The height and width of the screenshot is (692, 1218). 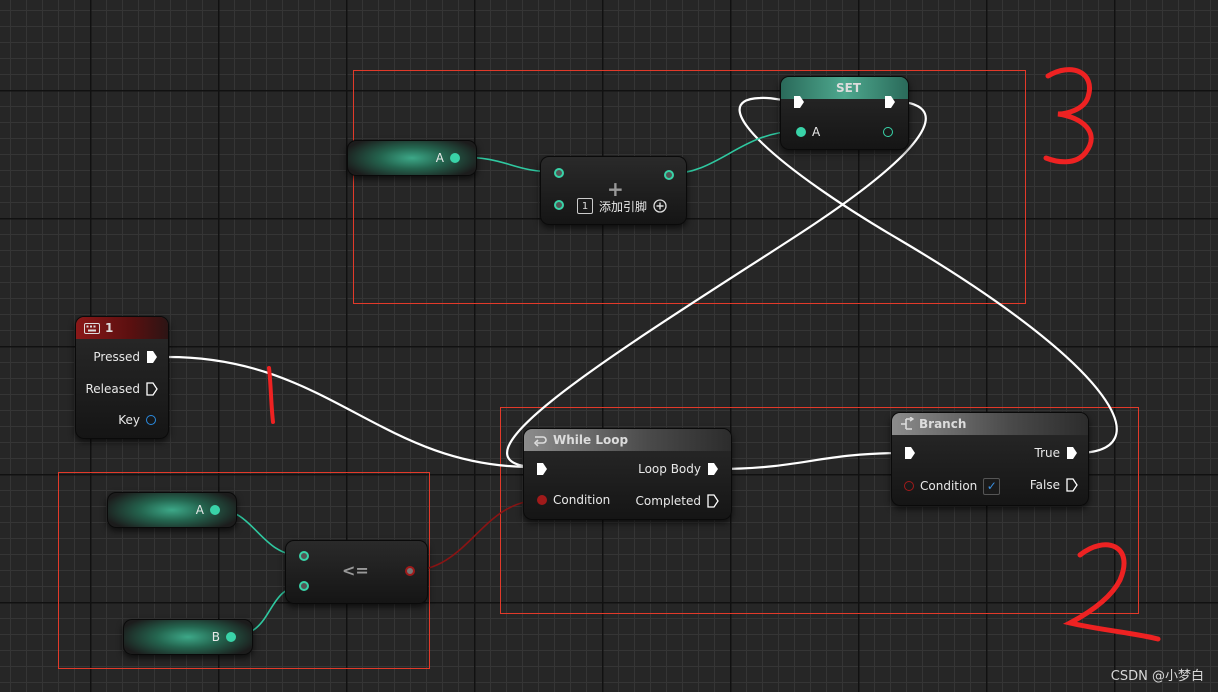 I want to click on keyboard-icon, so click(x=92, y=328).